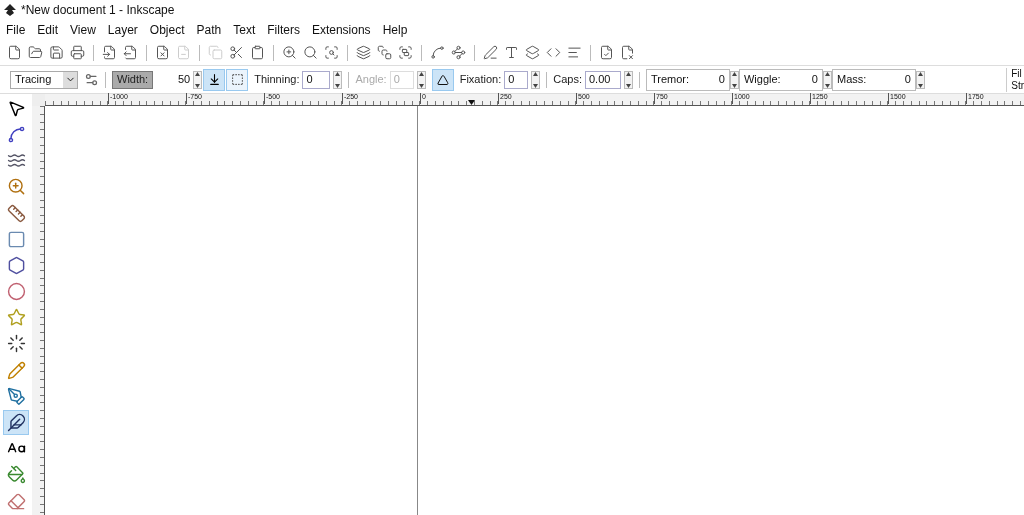 This screenshot has height=515, width=1024. Describe the element at coordinates (122, 30) in the screenshot. I see `menu-item: Layer` at that location.